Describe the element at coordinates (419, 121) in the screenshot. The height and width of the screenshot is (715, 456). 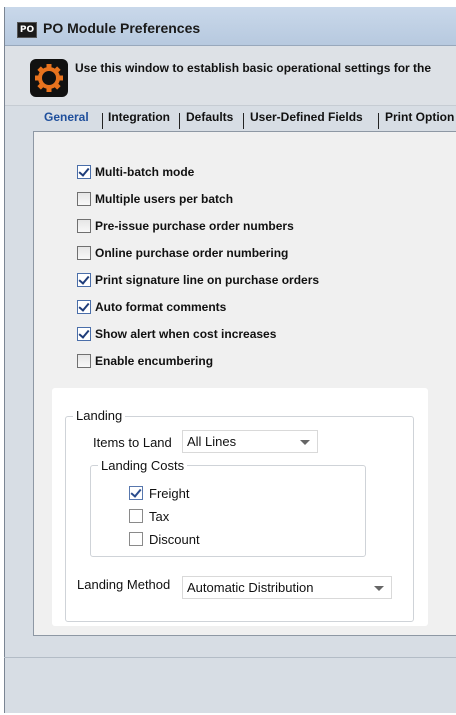
I see `tab-print-options: Print Option` at that location.